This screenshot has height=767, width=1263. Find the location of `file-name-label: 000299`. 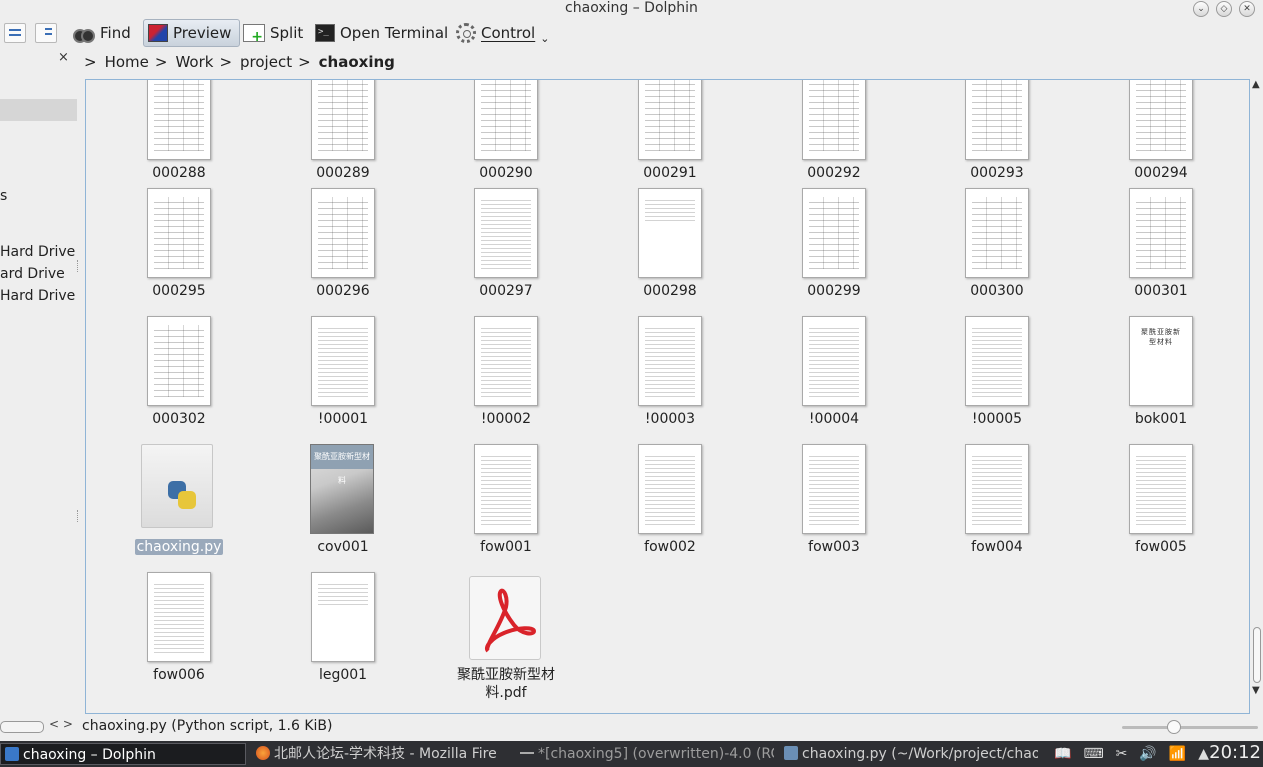

file-name-label: 000299 is located at coordinates (834, 291).